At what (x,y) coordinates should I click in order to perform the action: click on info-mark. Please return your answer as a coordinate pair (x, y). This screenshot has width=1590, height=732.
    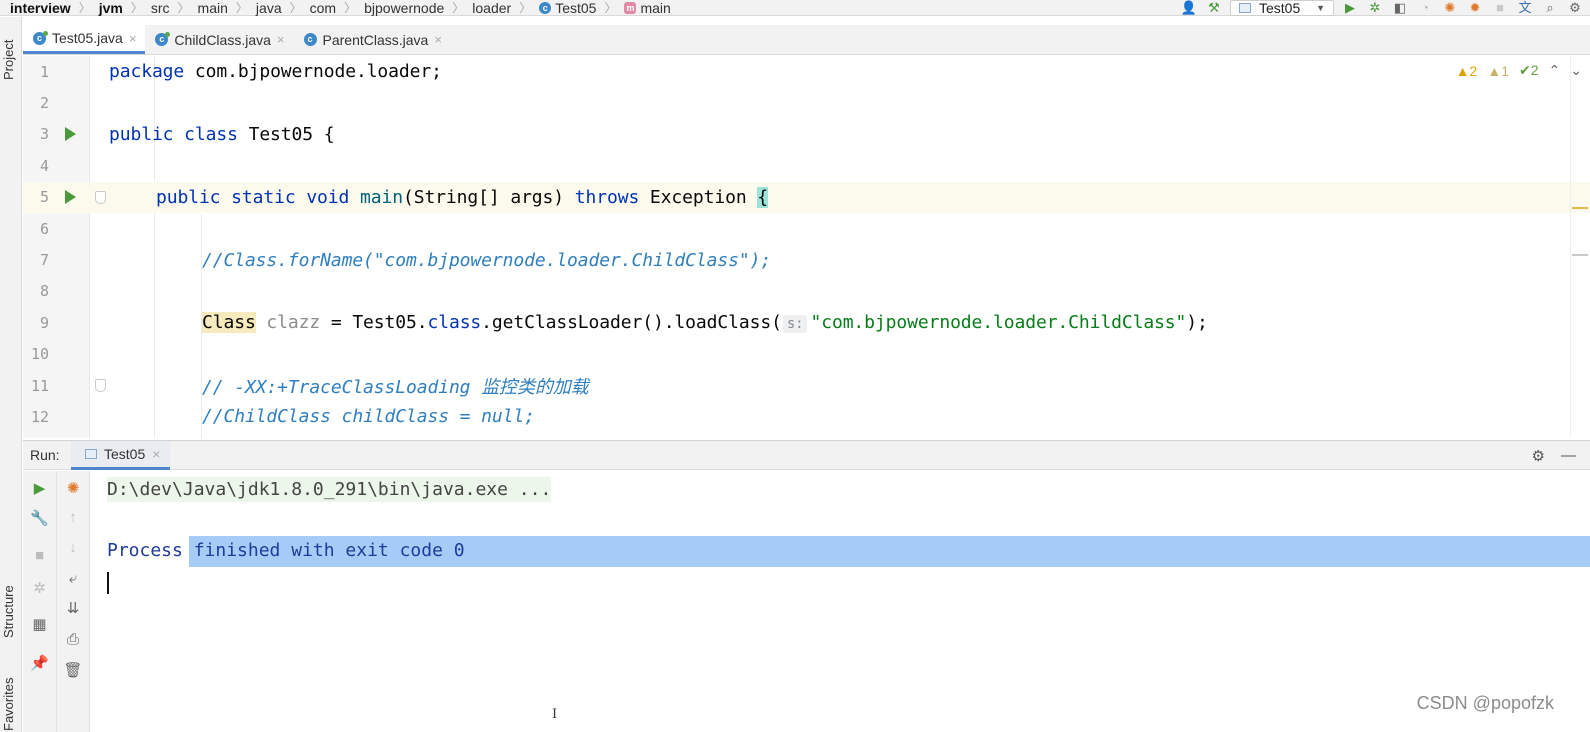
    Looking at the image, I should click on (1580, 255).